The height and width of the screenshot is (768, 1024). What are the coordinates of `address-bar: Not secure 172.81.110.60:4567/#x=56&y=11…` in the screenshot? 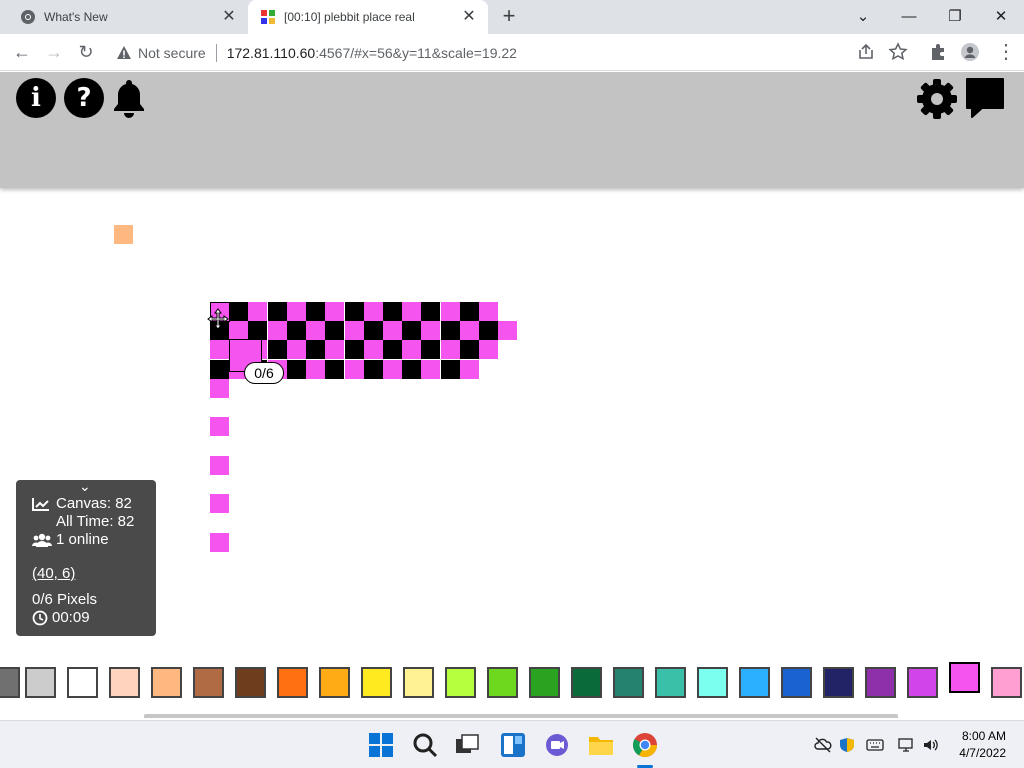 It's located at (475, 53).